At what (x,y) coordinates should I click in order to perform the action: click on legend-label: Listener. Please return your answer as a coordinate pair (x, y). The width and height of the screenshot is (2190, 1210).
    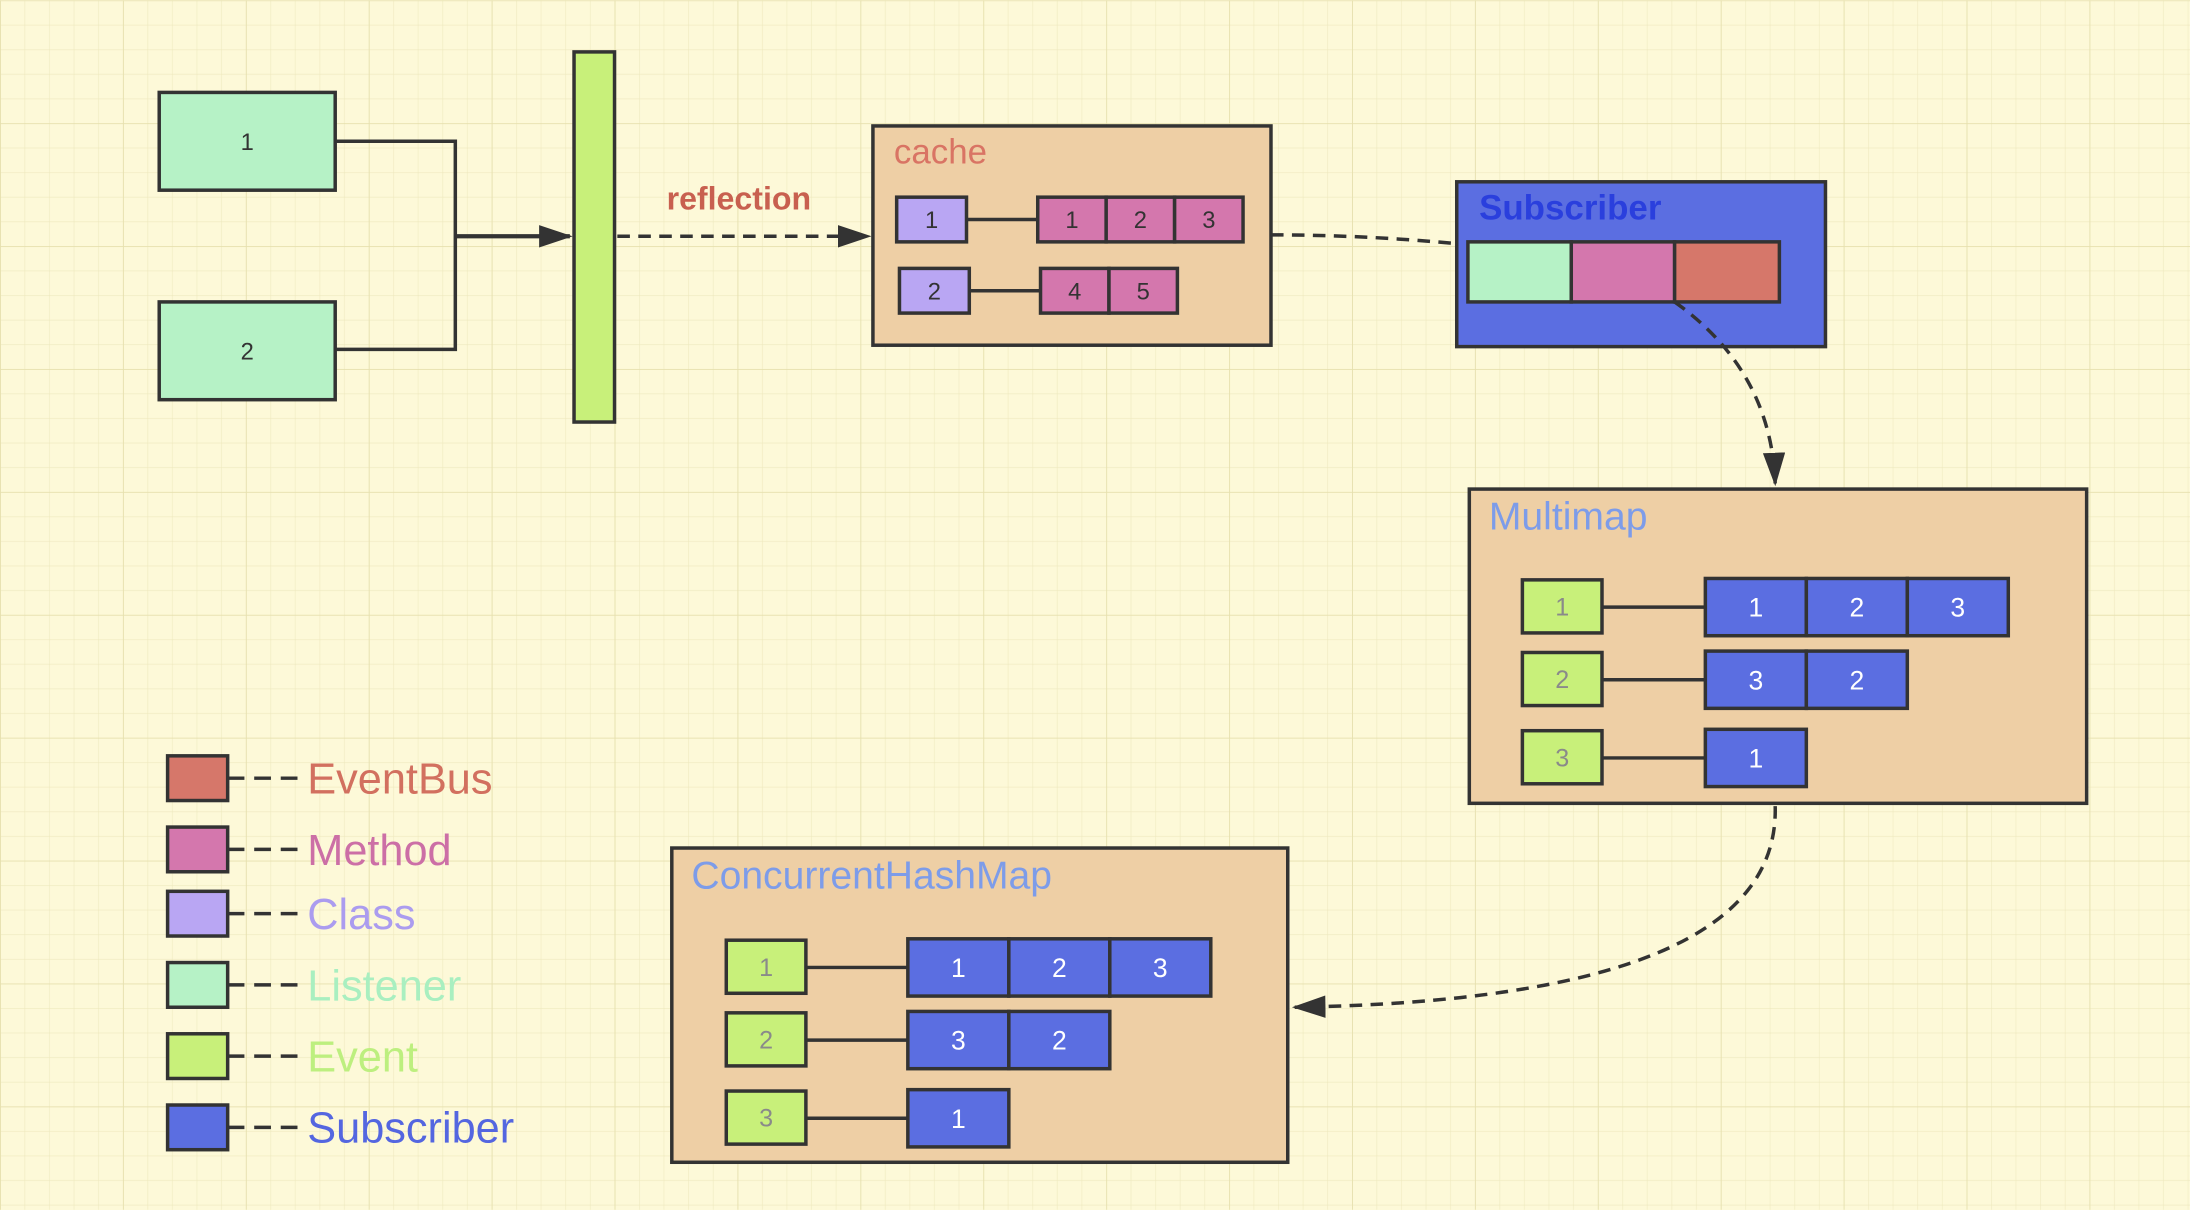
    Looking at the image, I should click on (384, 986).